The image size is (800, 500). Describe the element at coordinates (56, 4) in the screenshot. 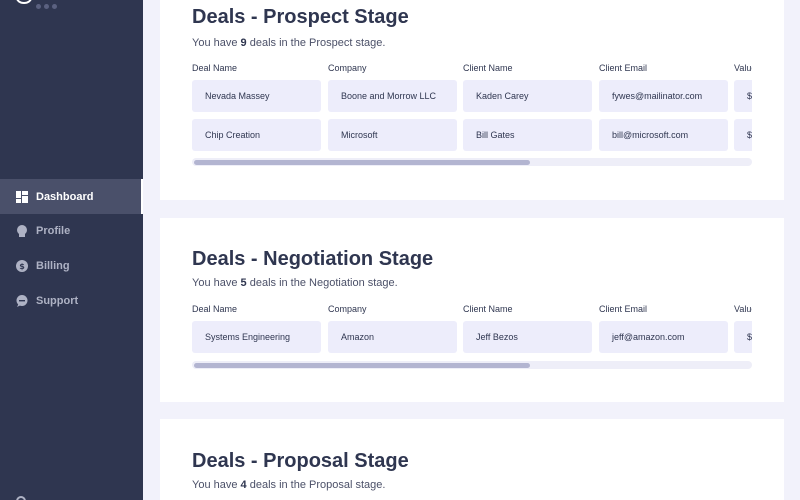

I see `logo-text-decoration` at that location.